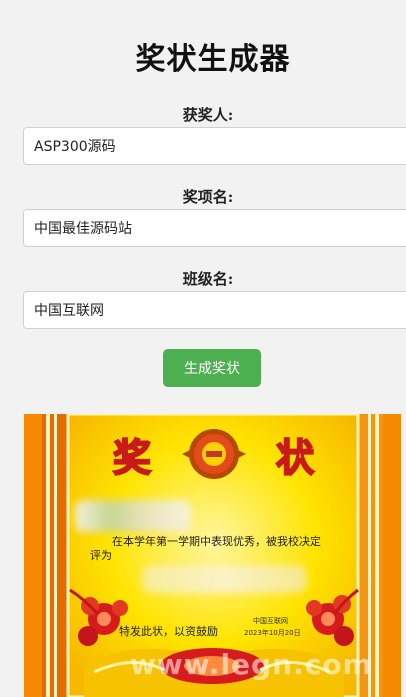 Image resolution: width=406 pixels, height=697 pixels. Describe the element at coordinates (101, 555) in the screenshot. I see `certificate-body-line2: 评为` at that location.